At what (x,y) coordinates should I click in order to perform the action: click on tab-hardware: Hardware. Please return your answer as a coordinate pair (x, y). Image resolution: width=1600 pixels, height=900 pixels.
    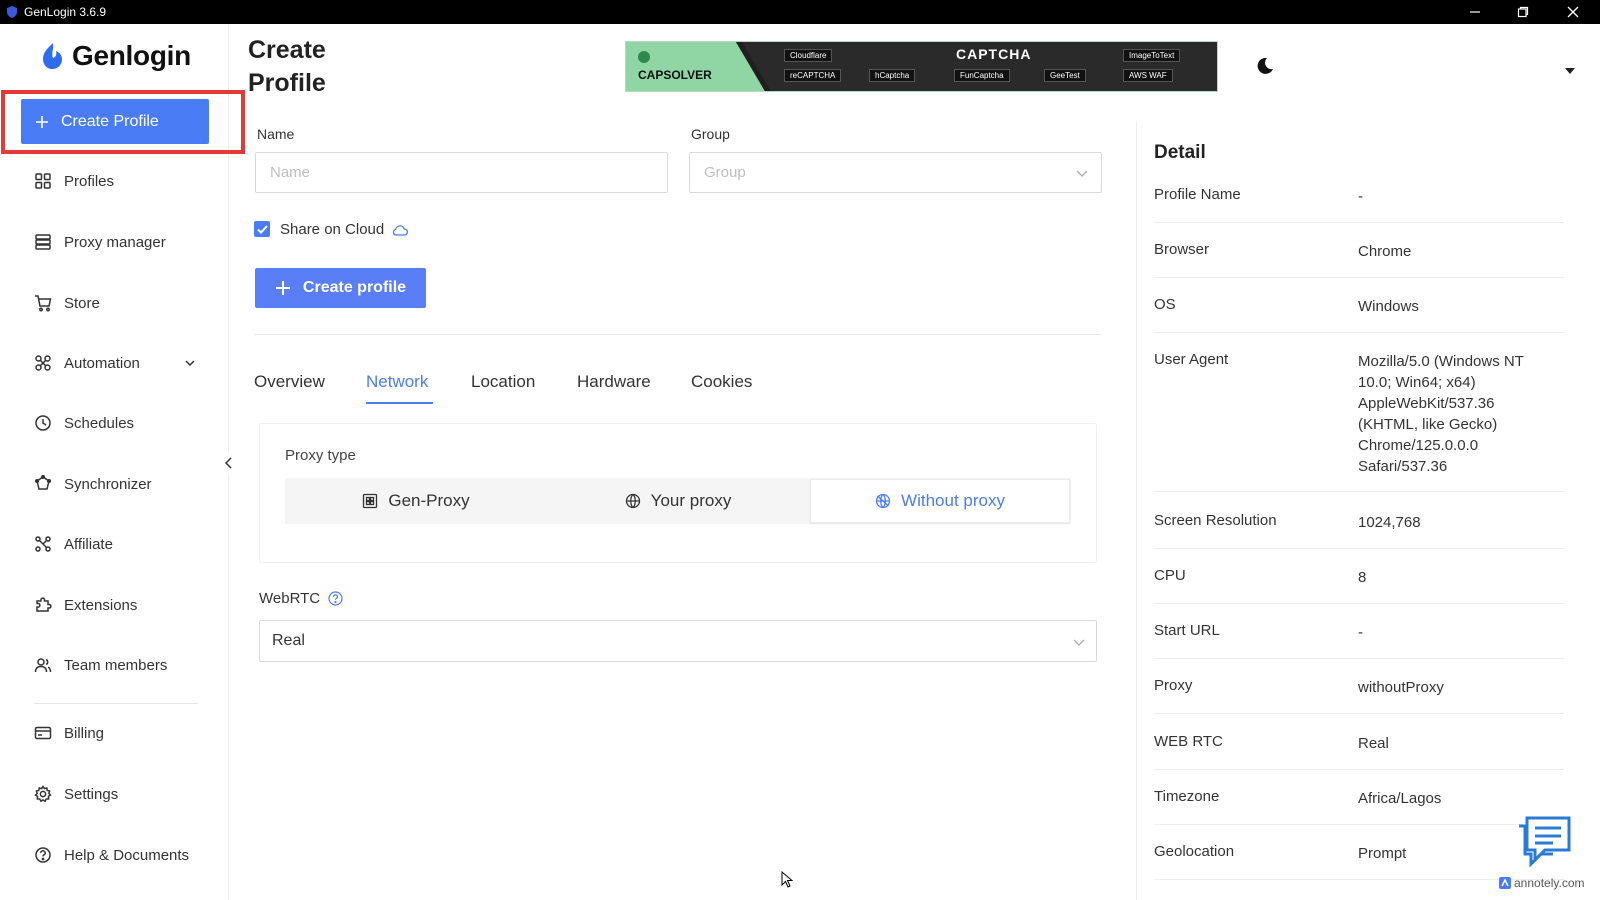
    Looking at the image, I should click on (614, 382).